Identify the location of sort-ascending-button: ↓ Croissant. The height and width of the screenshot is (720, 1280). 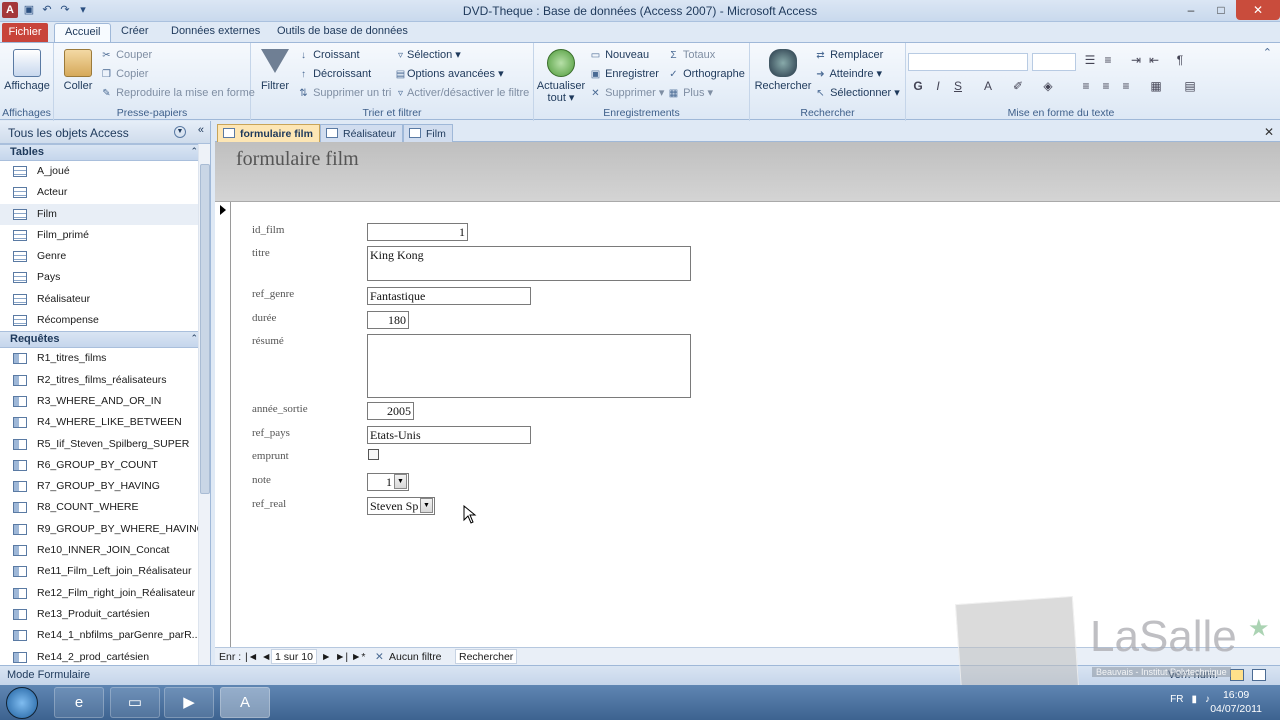
(328, 55).